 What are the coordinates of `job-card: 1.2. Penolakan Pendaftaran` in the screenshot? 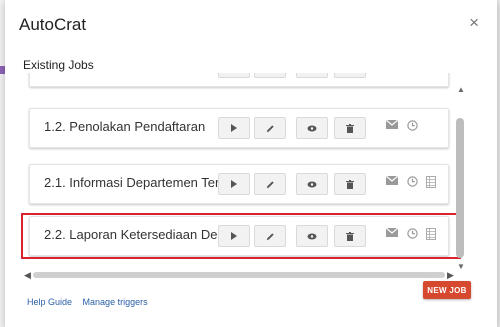 It's located at (239, 128).